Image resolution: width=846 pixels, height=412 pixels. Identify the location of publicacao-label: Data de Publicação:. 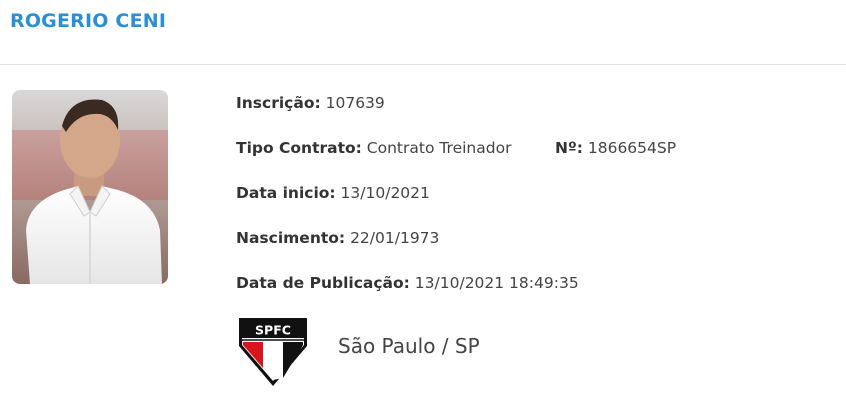
(323, 283).